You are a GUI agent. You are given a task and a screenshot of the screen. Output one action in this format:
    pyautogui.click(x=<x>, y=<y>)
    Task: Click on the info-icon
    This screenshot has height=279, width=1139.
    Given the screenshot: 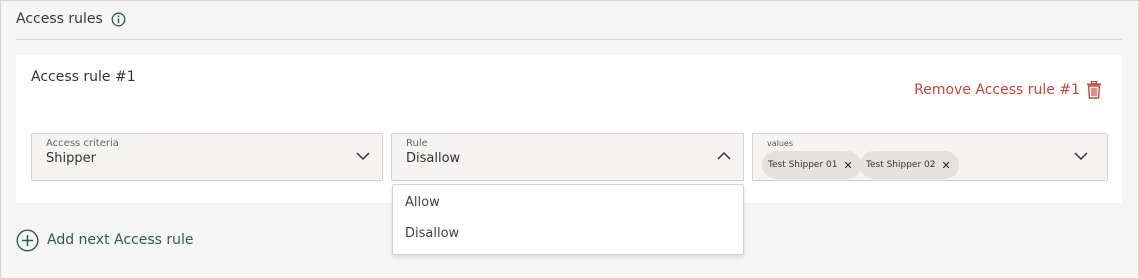 What is the action you would take?
    pyautogui.click(x=118, y=19)
    